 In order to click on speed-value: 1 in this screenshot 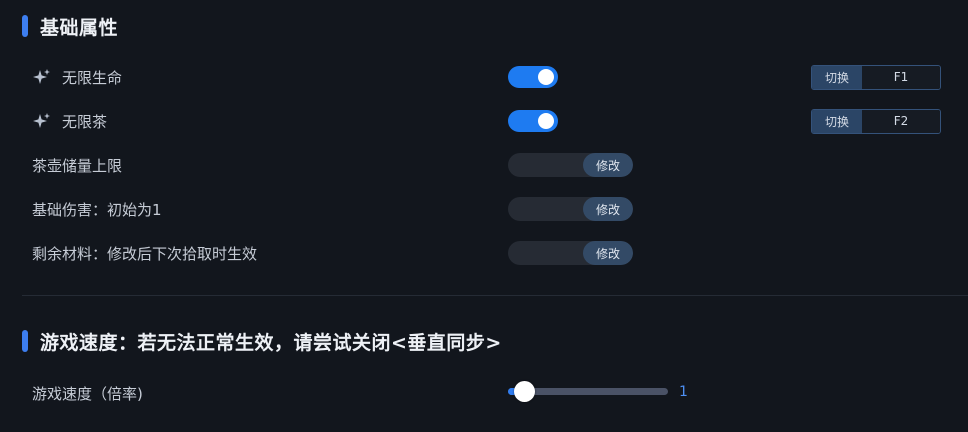, I will do `click(683, 392)`.